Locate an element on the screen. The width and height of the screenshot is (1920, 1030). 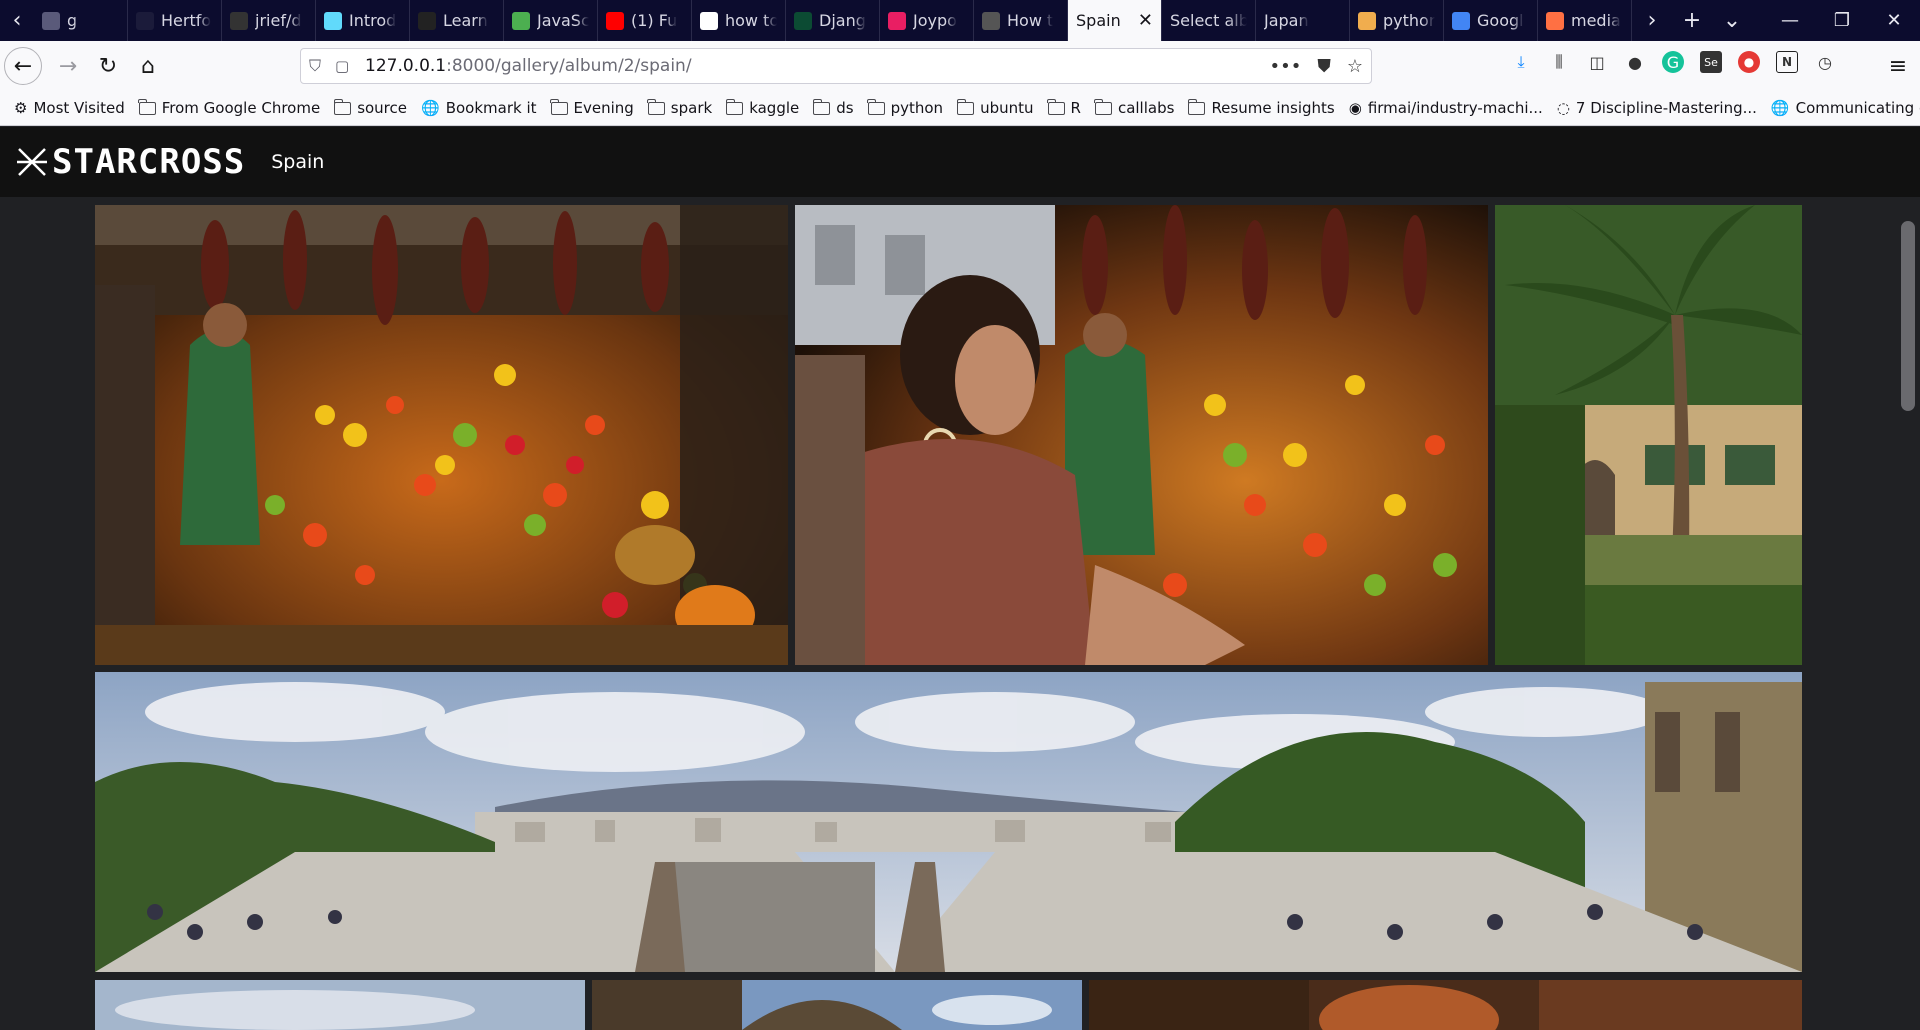
back-button: ← is located at coordinates (23, 66).